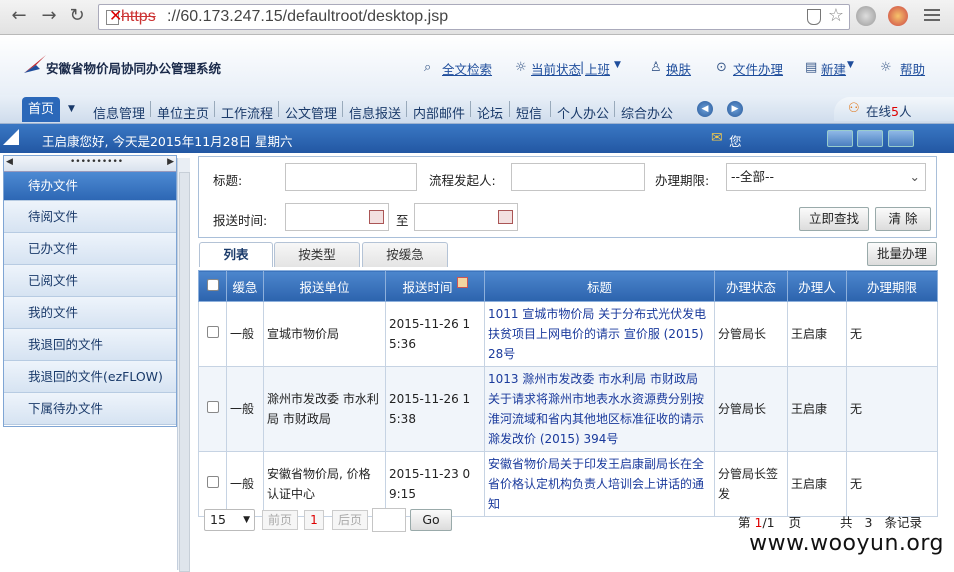  Describe the element at coordinates (894, 109) in the screenshot. I see `online-users: ⚇ 在线5人` at that location.